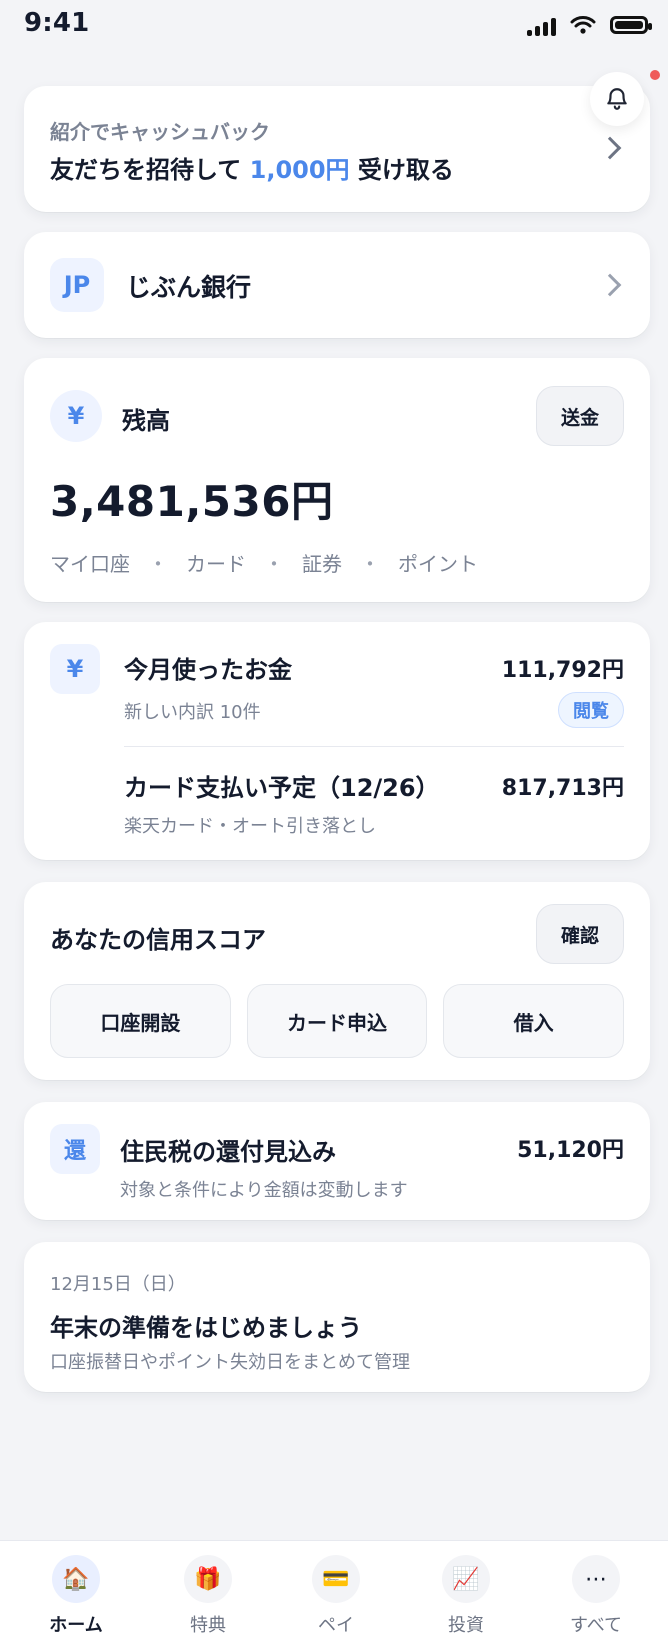 The image size is (668, 1648). What do you see at coordinates (216, 562) in the screenshot?
I see `tag-card: カード` at bounding box center [216, 562].